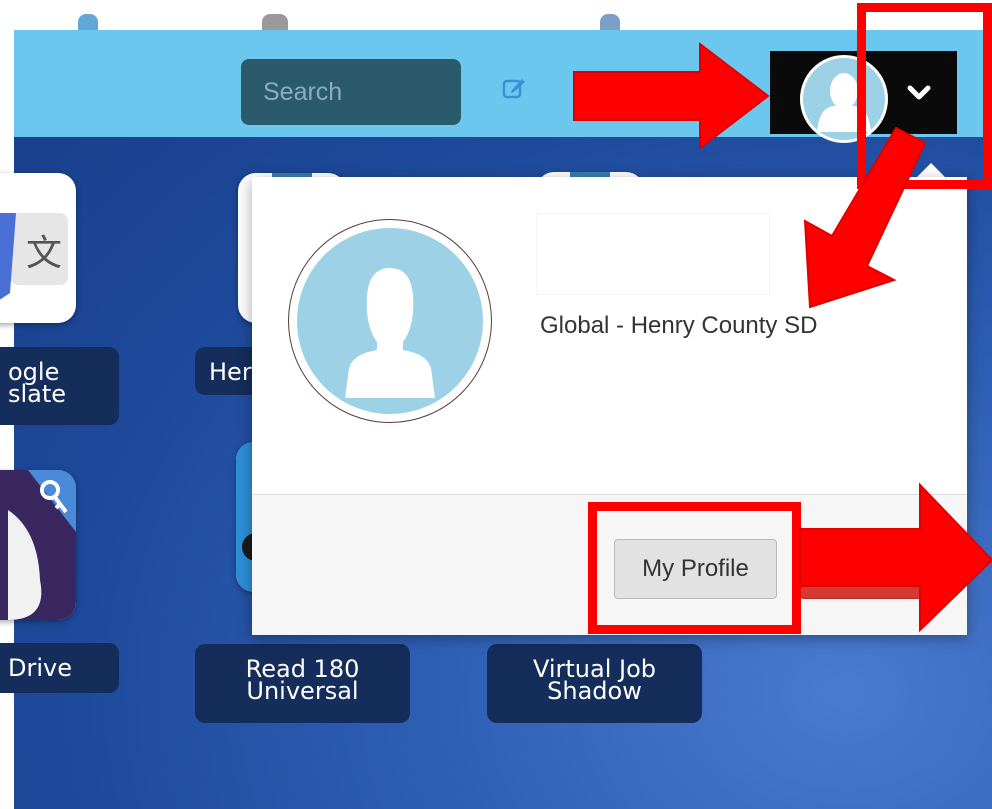 This screenshot has height=809, width=992. I want to click on arrow-down-left-icon, so click(865, 217).